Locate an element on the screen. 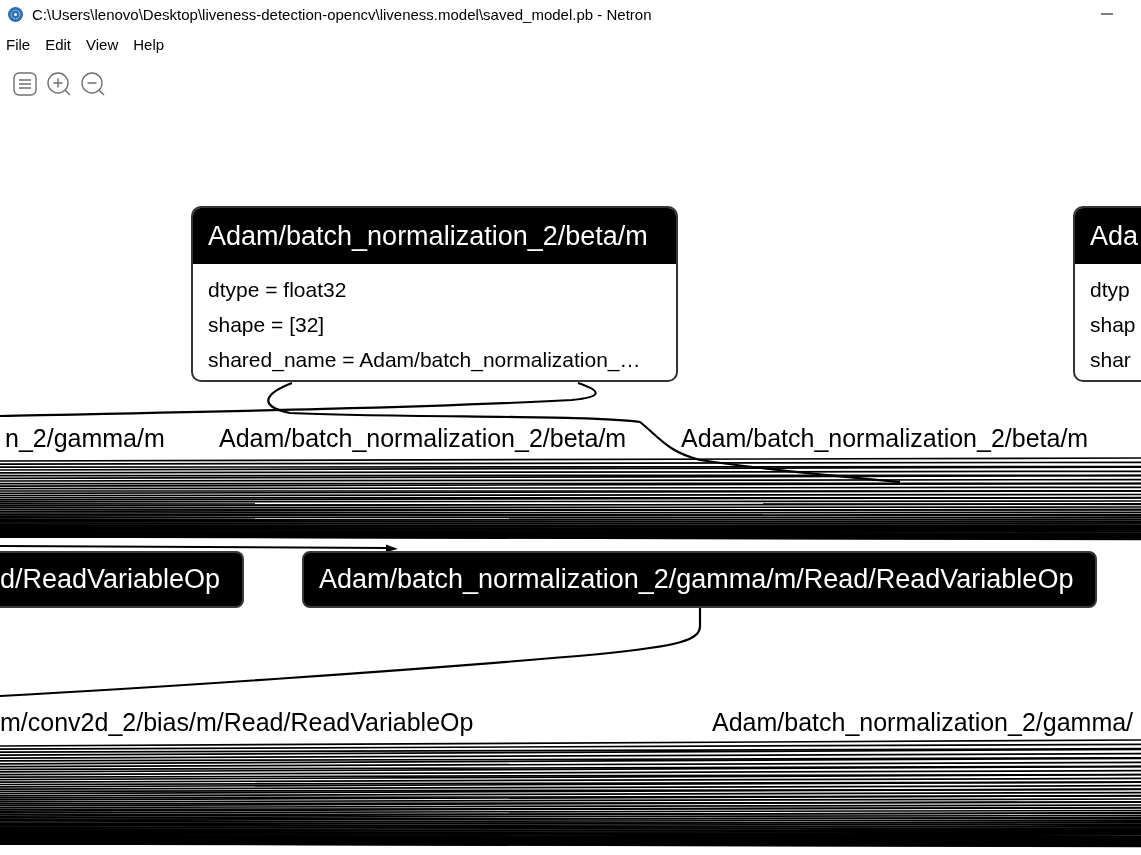 This screenshot has width=1141, height=855. menu-item: View is located at coordinates (102, 44).